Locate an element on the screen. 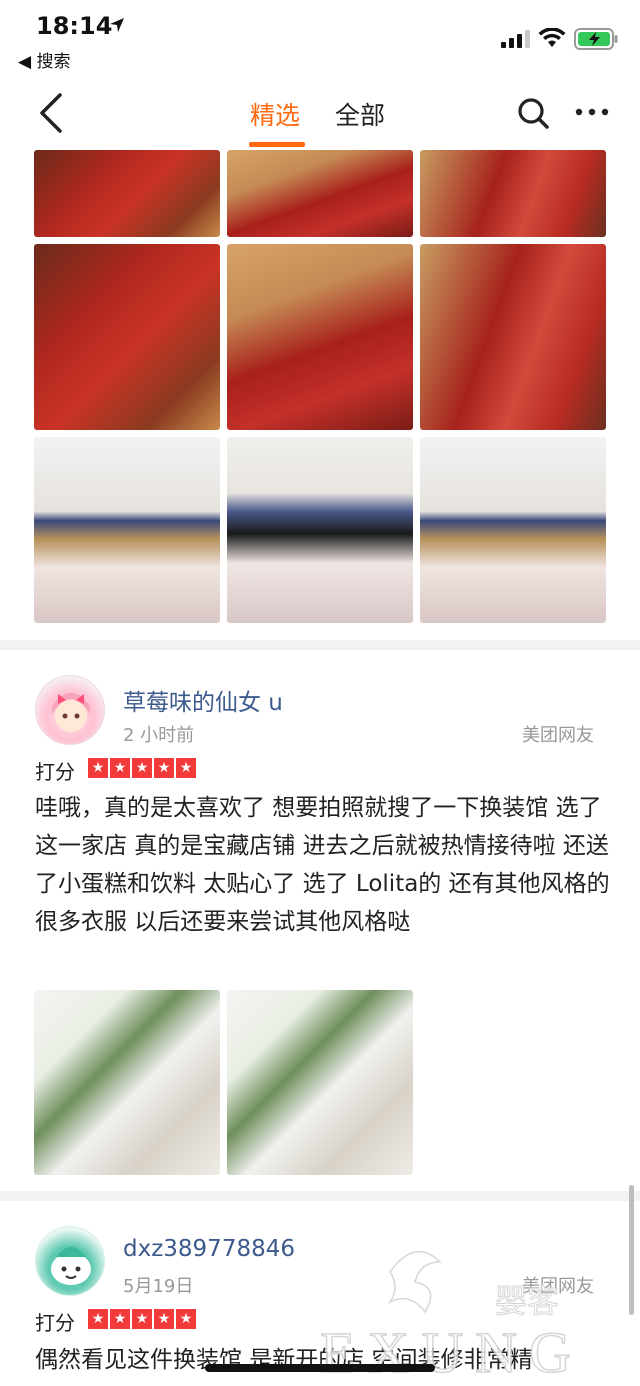  home-indicator is located at coordinates (320, 1368).